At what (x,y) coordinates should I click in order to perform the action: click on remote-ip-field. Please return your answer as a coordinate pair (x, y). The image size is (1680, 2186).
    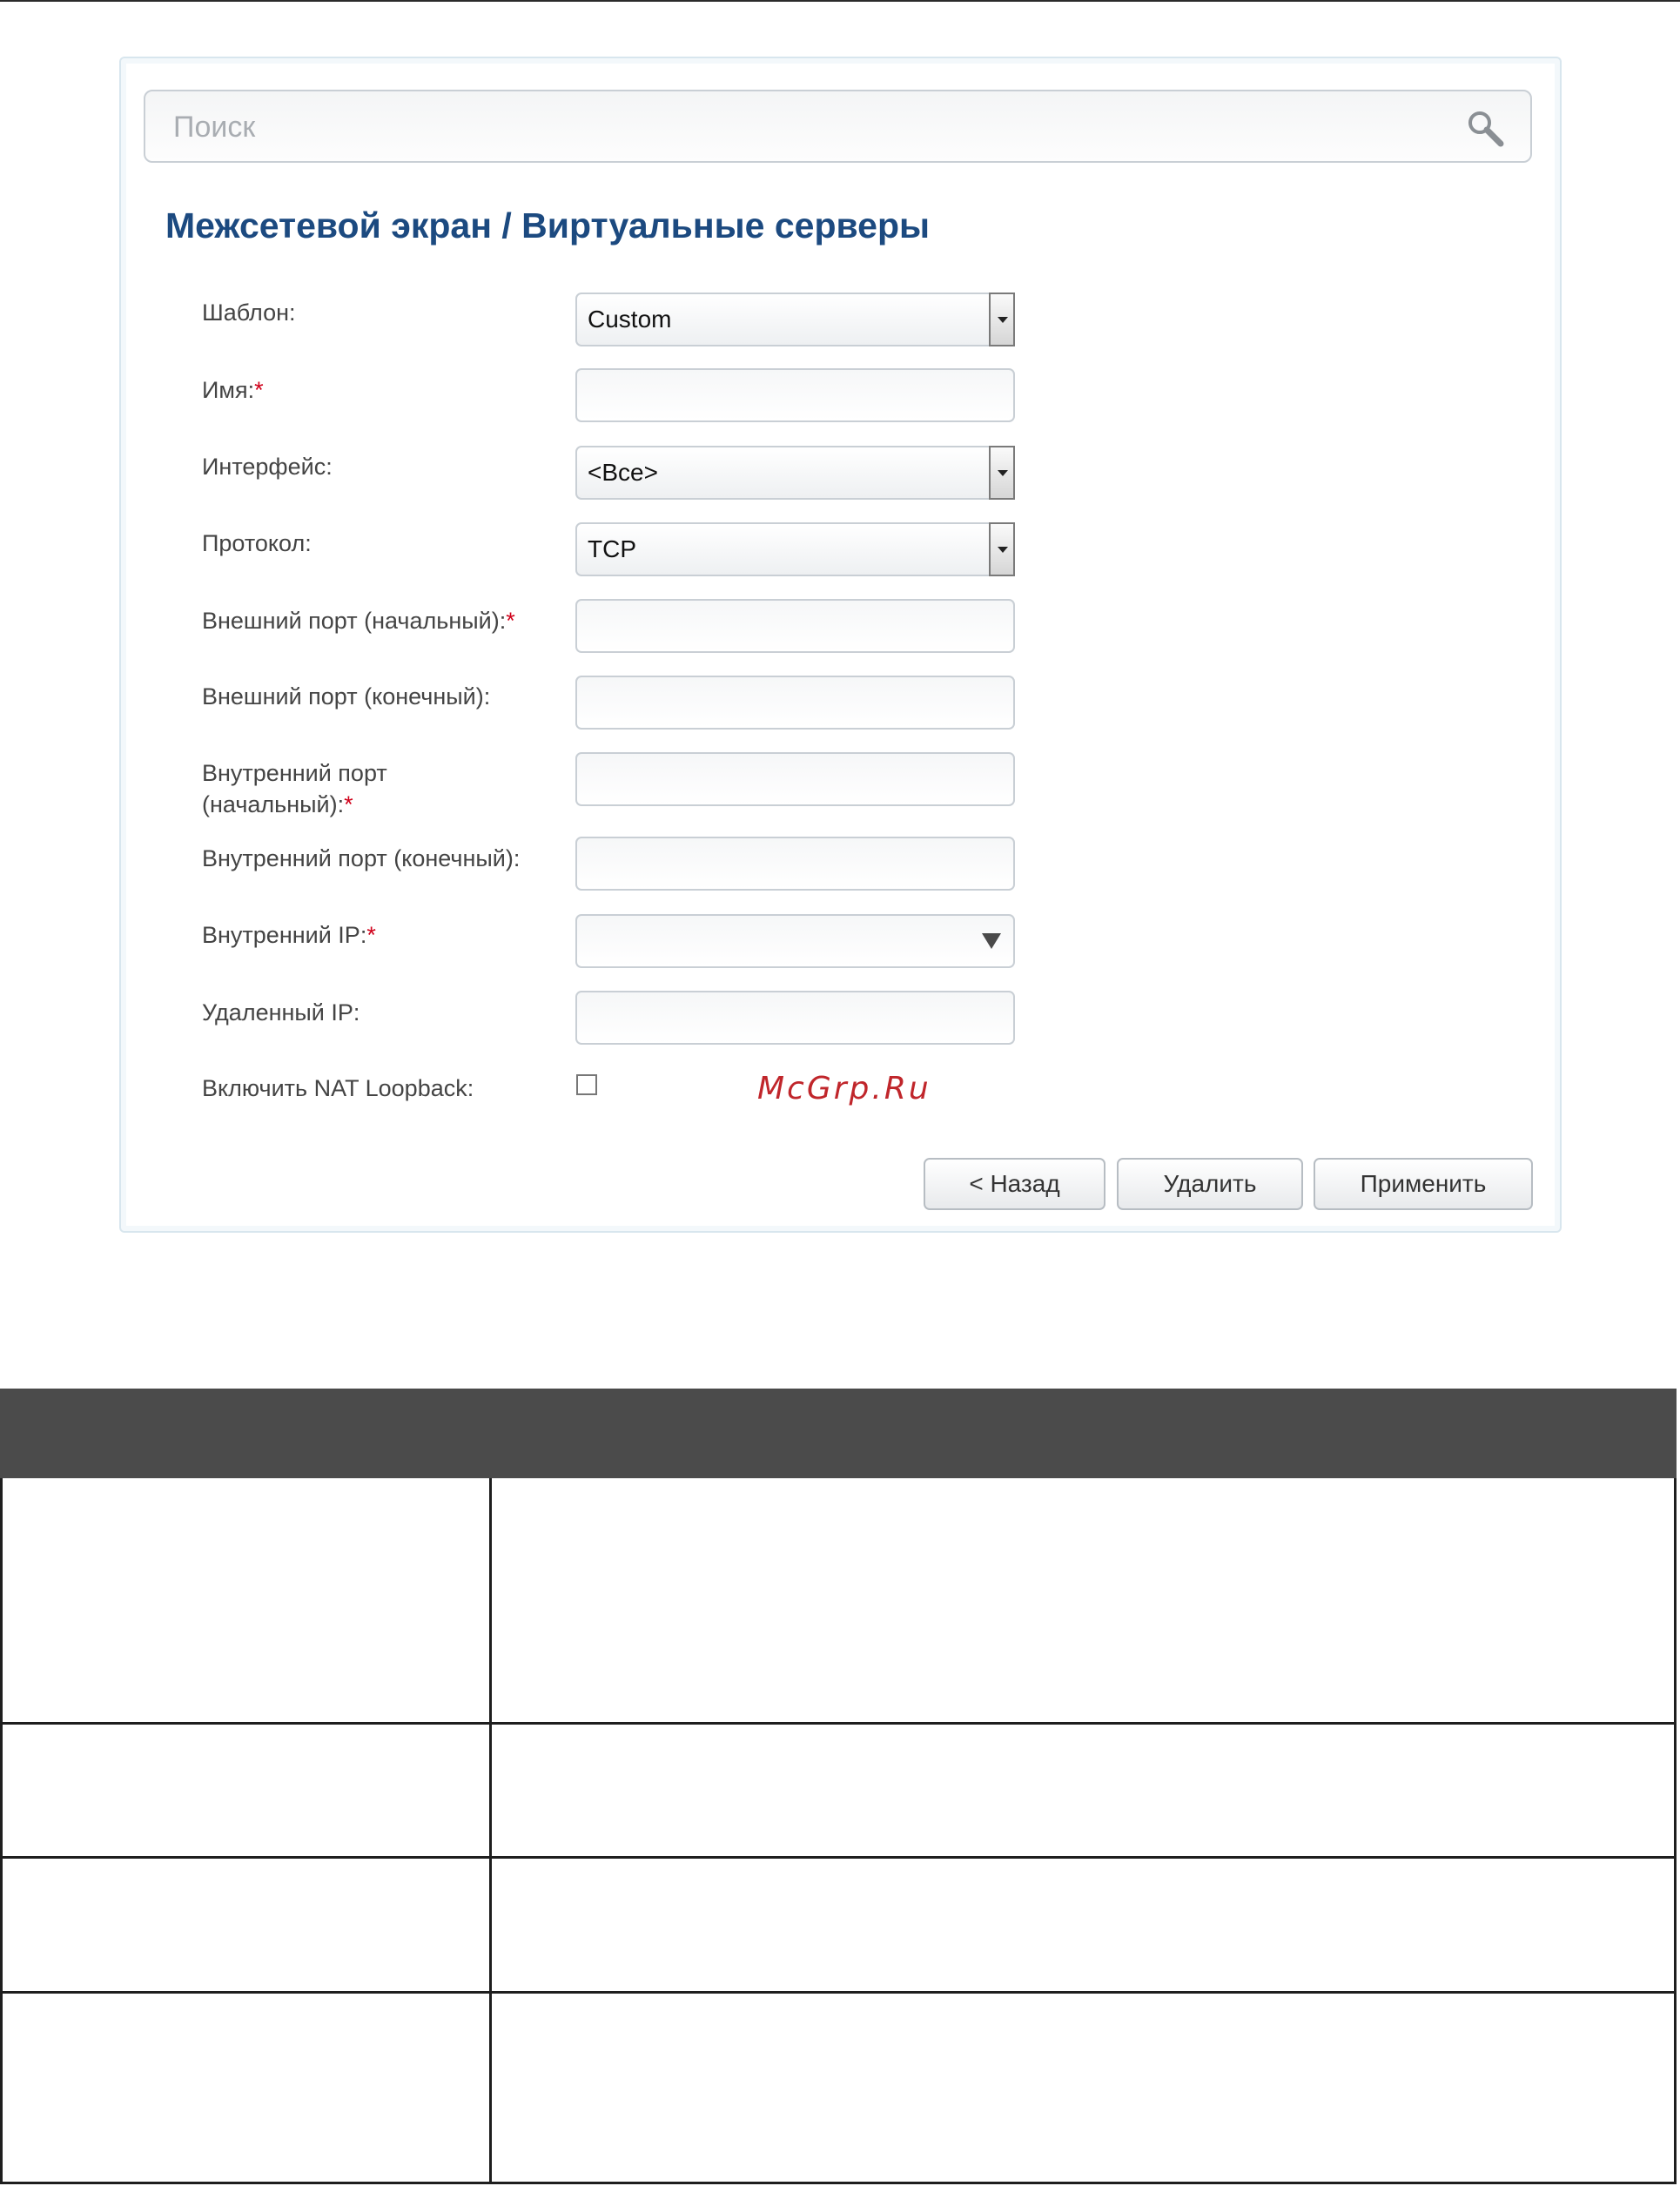
    Looking at the image, I should click on (795, 1018).